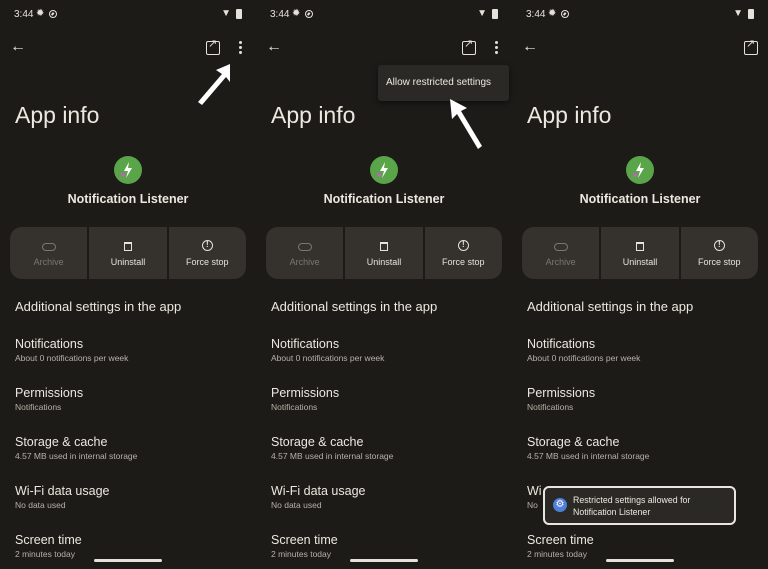 This screenshot has height=569, width=768. I want to click on item-subtitle: 2 minutes today, so click(301, 554).